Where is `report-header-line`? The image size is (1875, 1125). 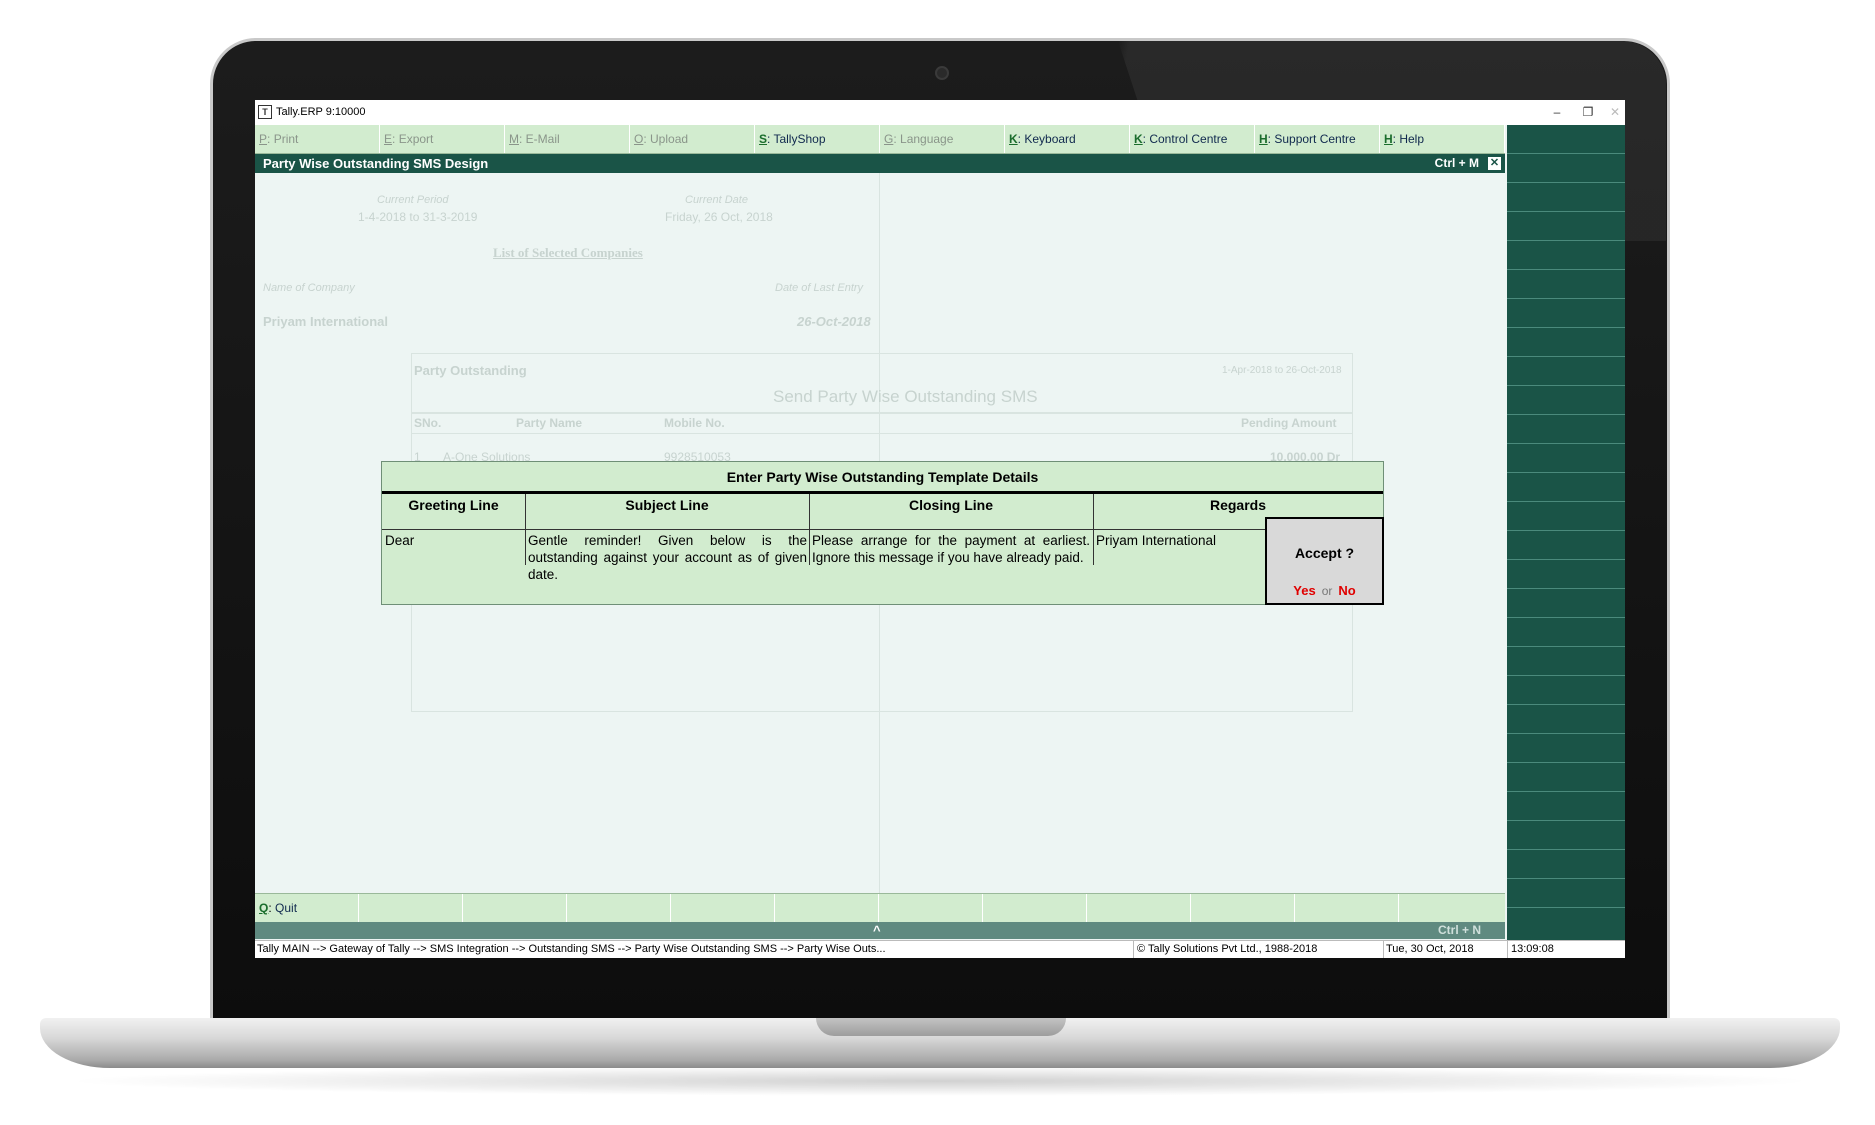
report-header-line is located at coordinates (882, 433).